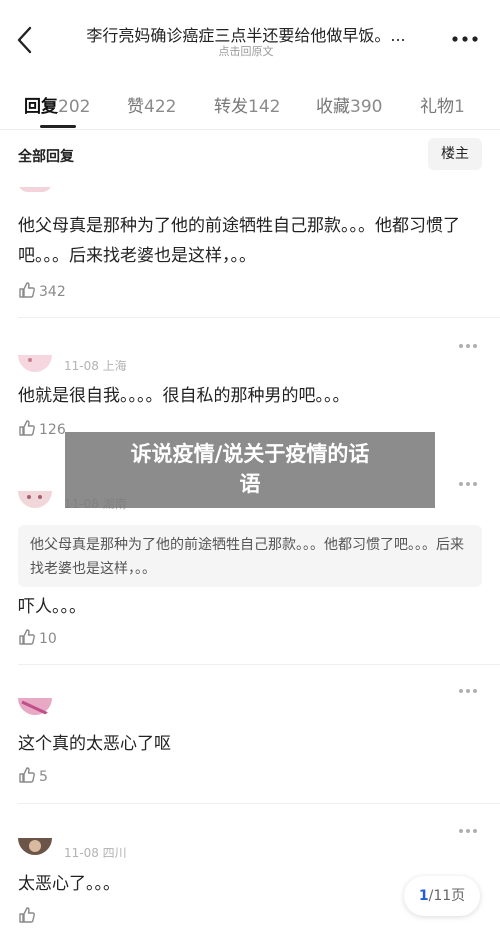 This screenshot has width=500, height=940. What do you see at coordinates (58, 126) in the screenshot?
I see `active-tab-indicator` at bounding box center [58, 126].